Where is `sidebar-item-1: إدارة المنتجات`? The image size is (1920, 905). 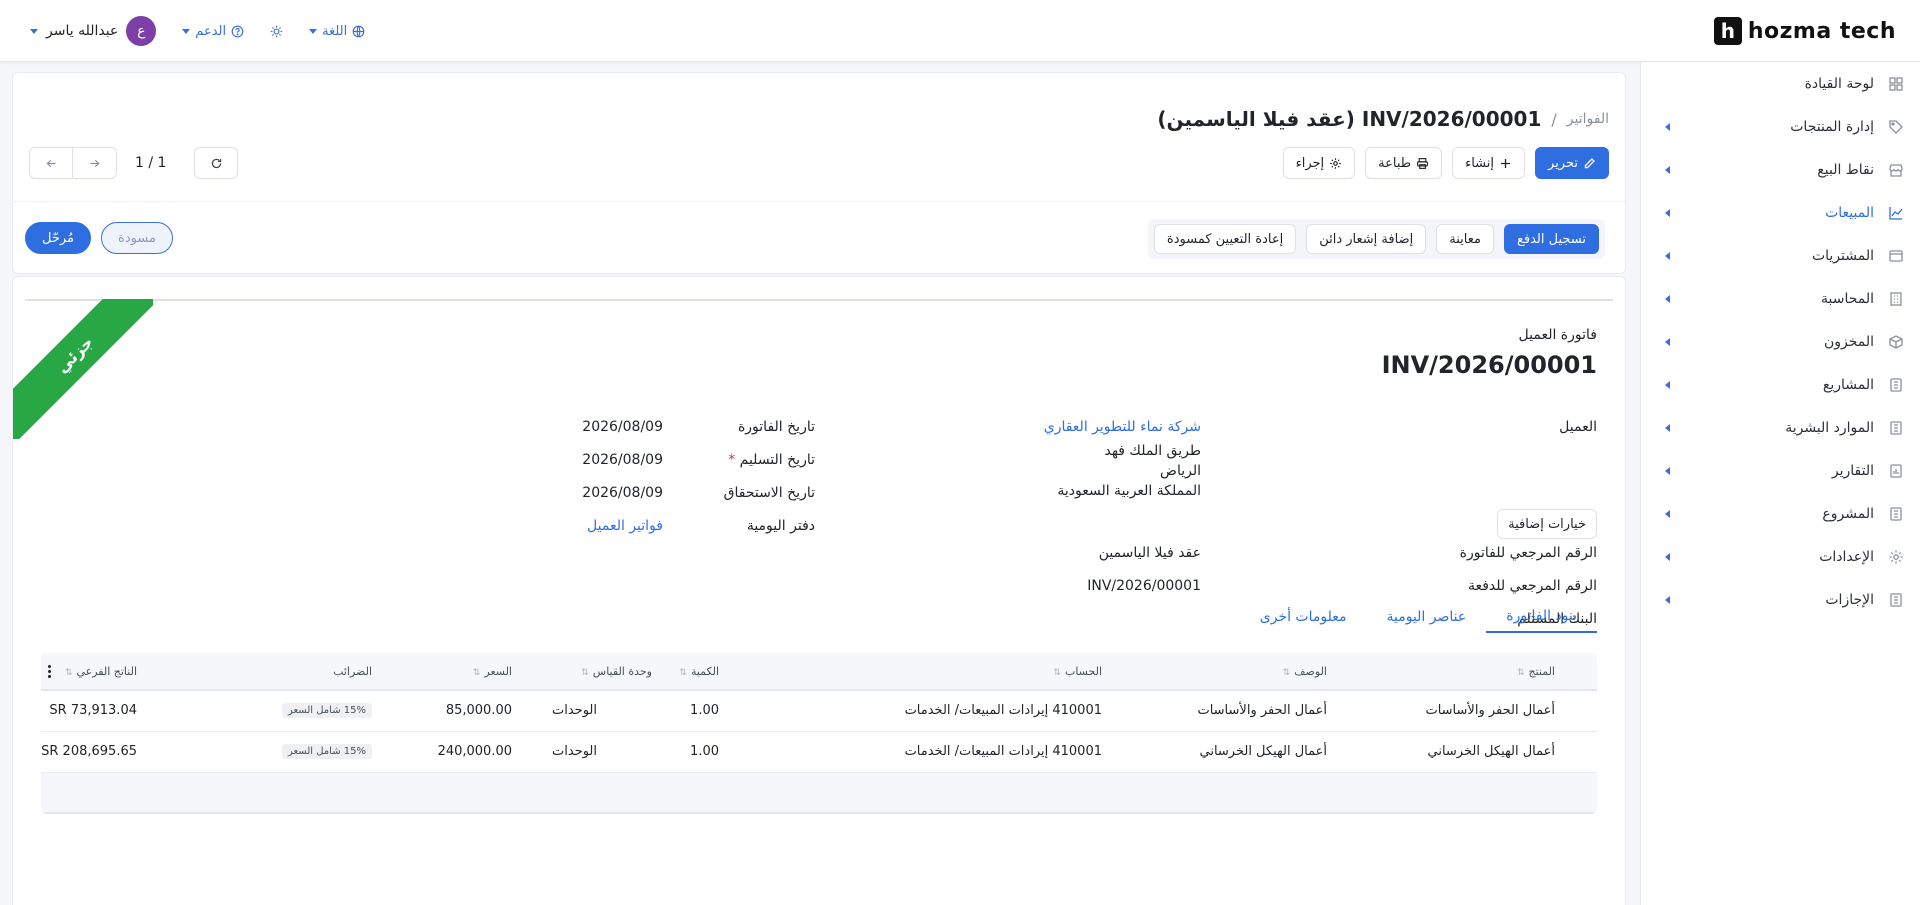 sidebar-item-1: إدارة المنتجات is located at coordinates (1780, 126).